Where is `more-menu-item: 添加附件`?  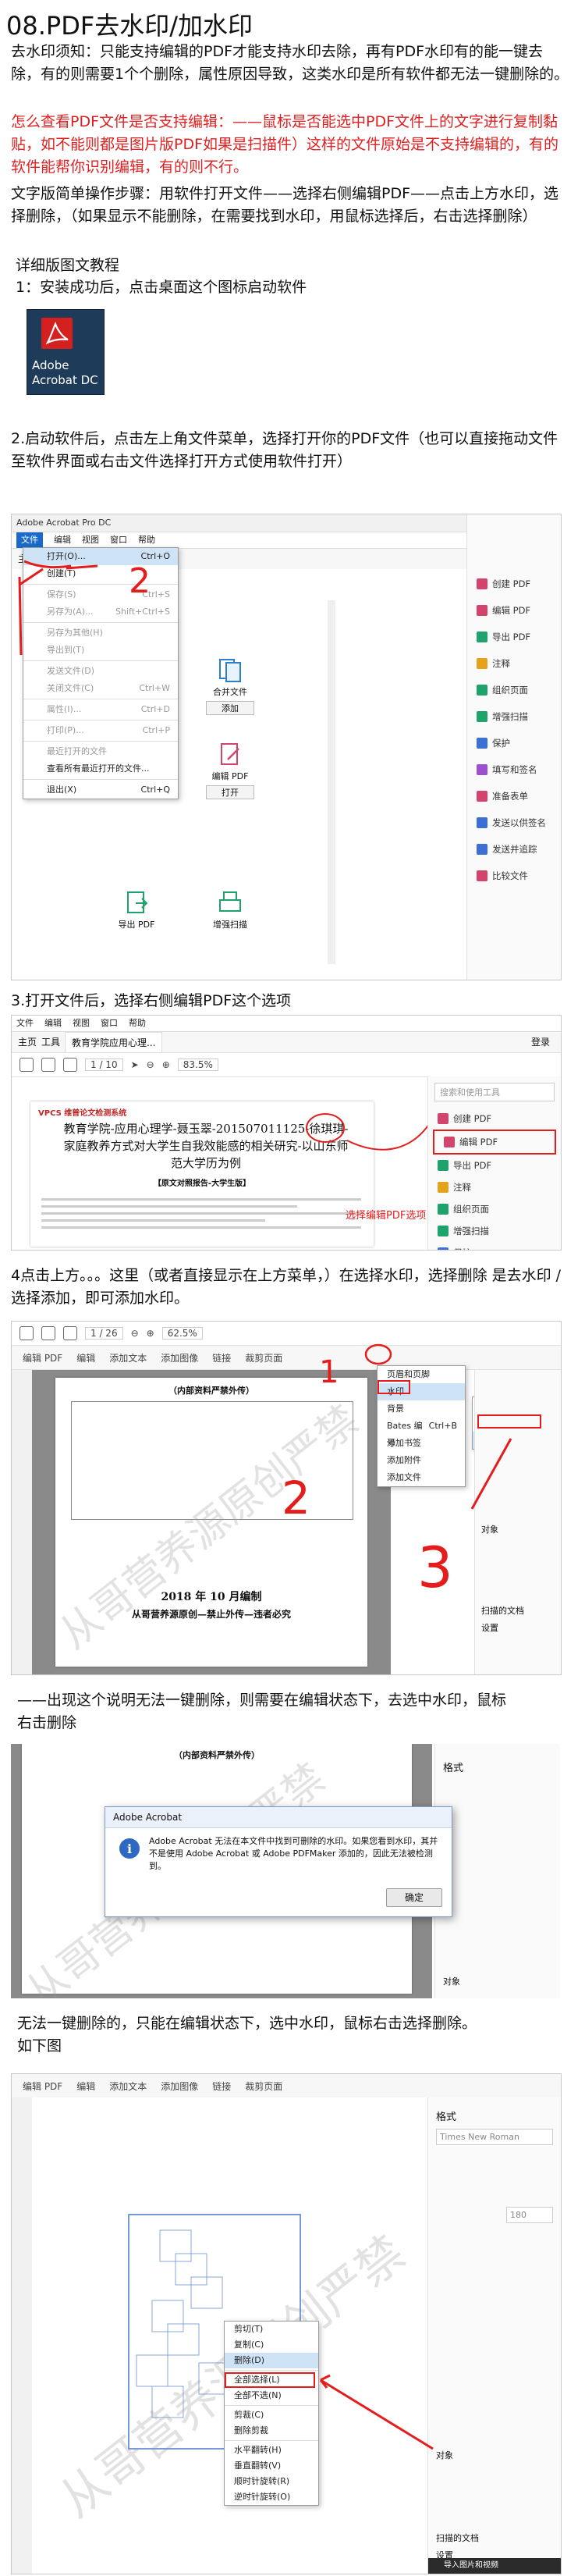 more-menu-item: 添加附件 is located at coordinates (422, 1460).